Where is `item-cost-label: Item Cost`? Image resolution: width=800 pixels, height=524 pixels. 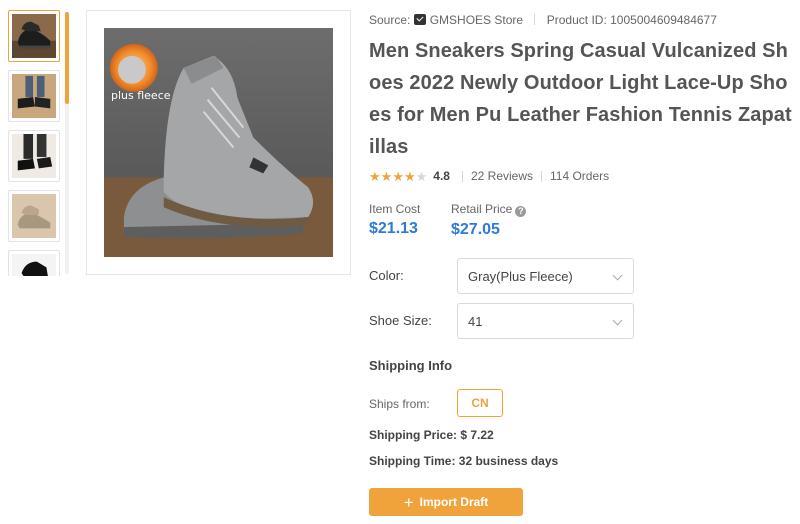 item-cost-label: Item Cost is located at coordinates (395, 209).